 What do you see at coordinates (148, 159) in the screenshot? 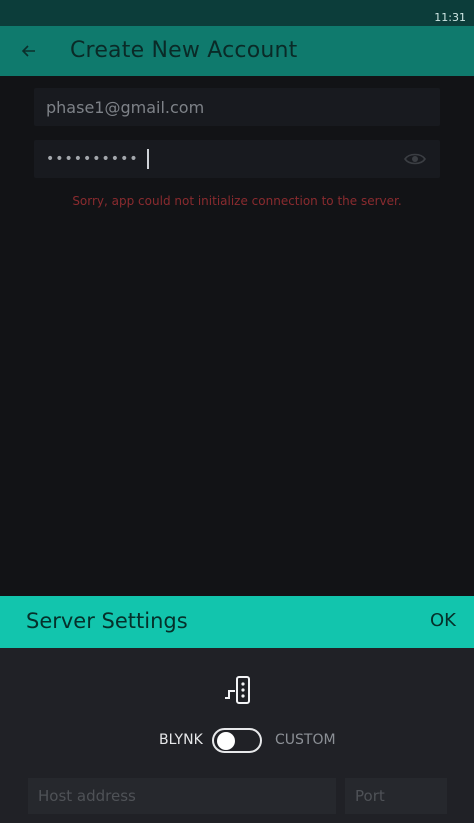
I see `text-cursor` at bounding box center [148, 159].